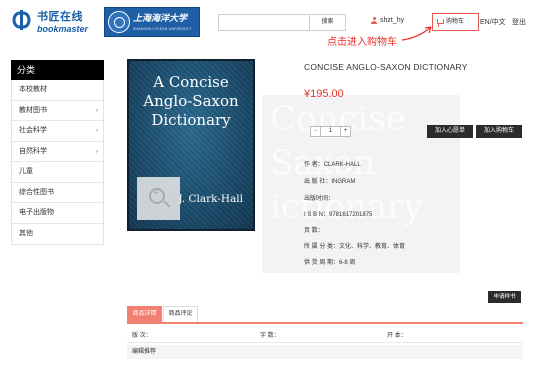 This screenshot has height=386, width=548. I want to click on category-item-label: 本校教材, so click(33, 89).